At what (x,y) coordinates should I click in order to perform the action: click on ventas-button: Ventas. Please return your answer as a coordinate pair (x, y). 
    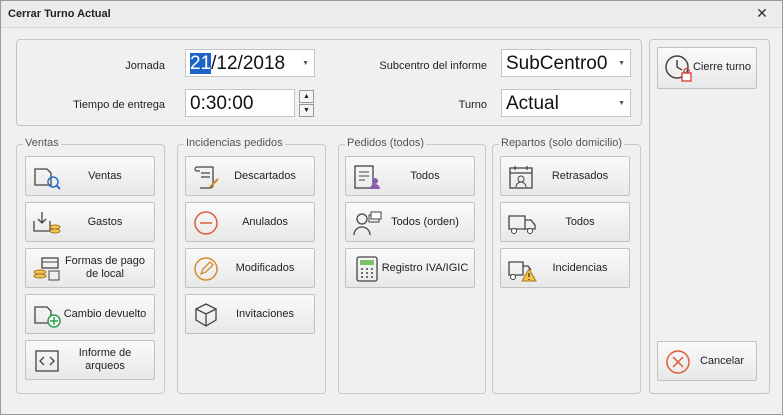
    Looking at the image, I should click on (90, 176).